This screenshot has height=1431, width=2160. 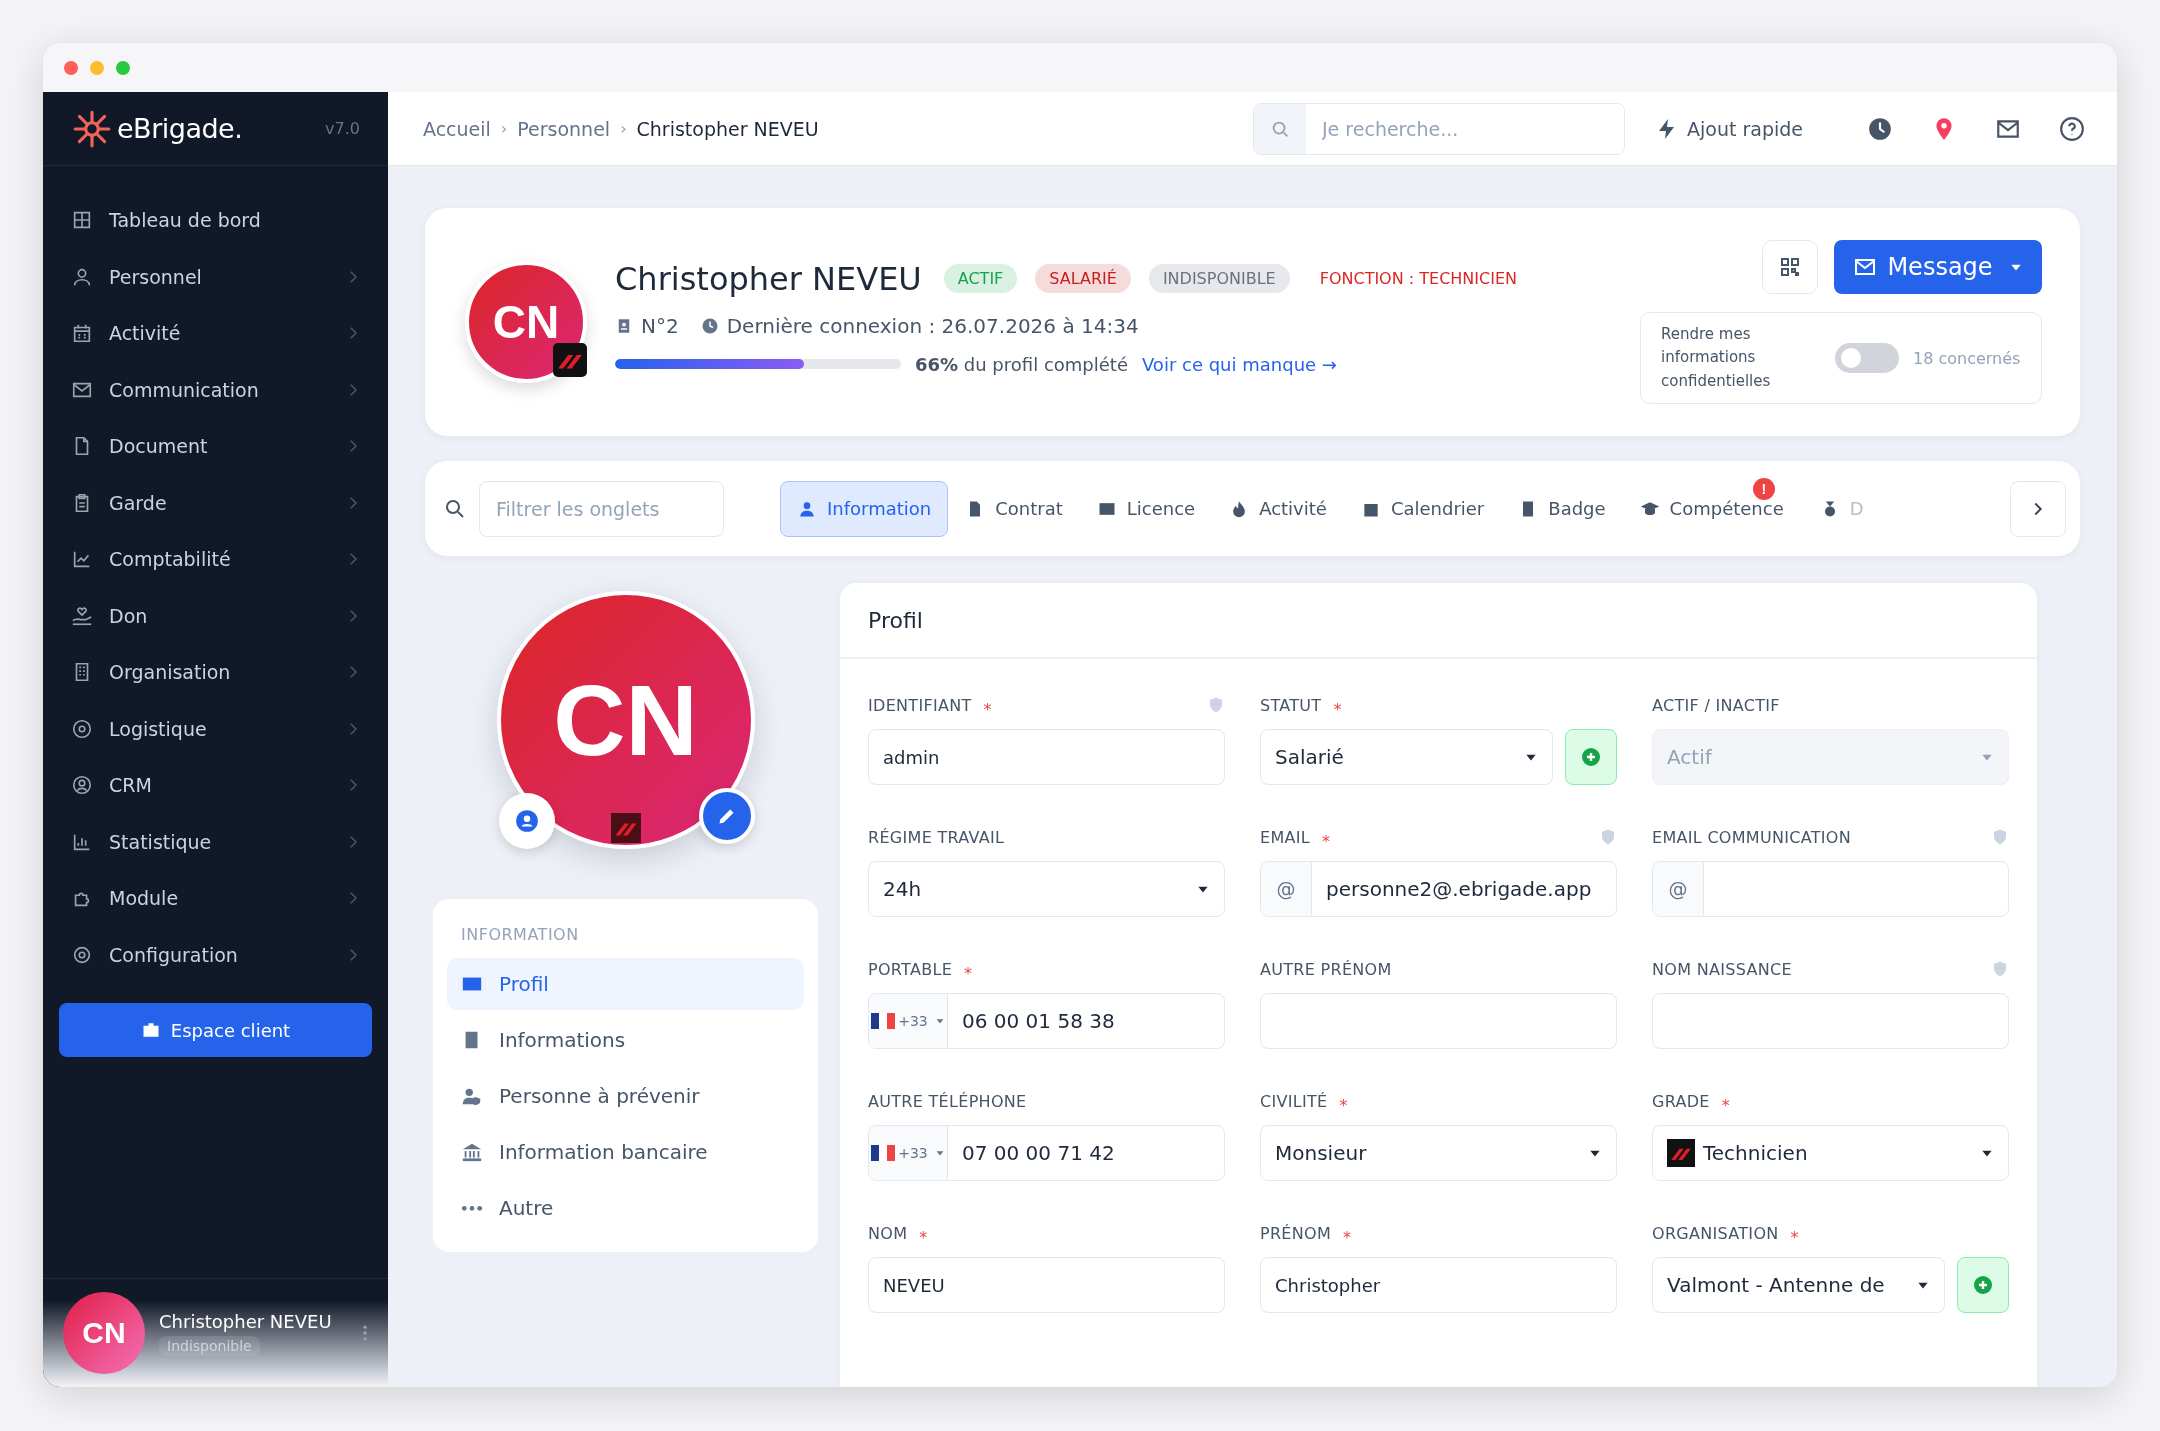 I want to click on field-label: PORTABLE, so click(x=910, y=969).